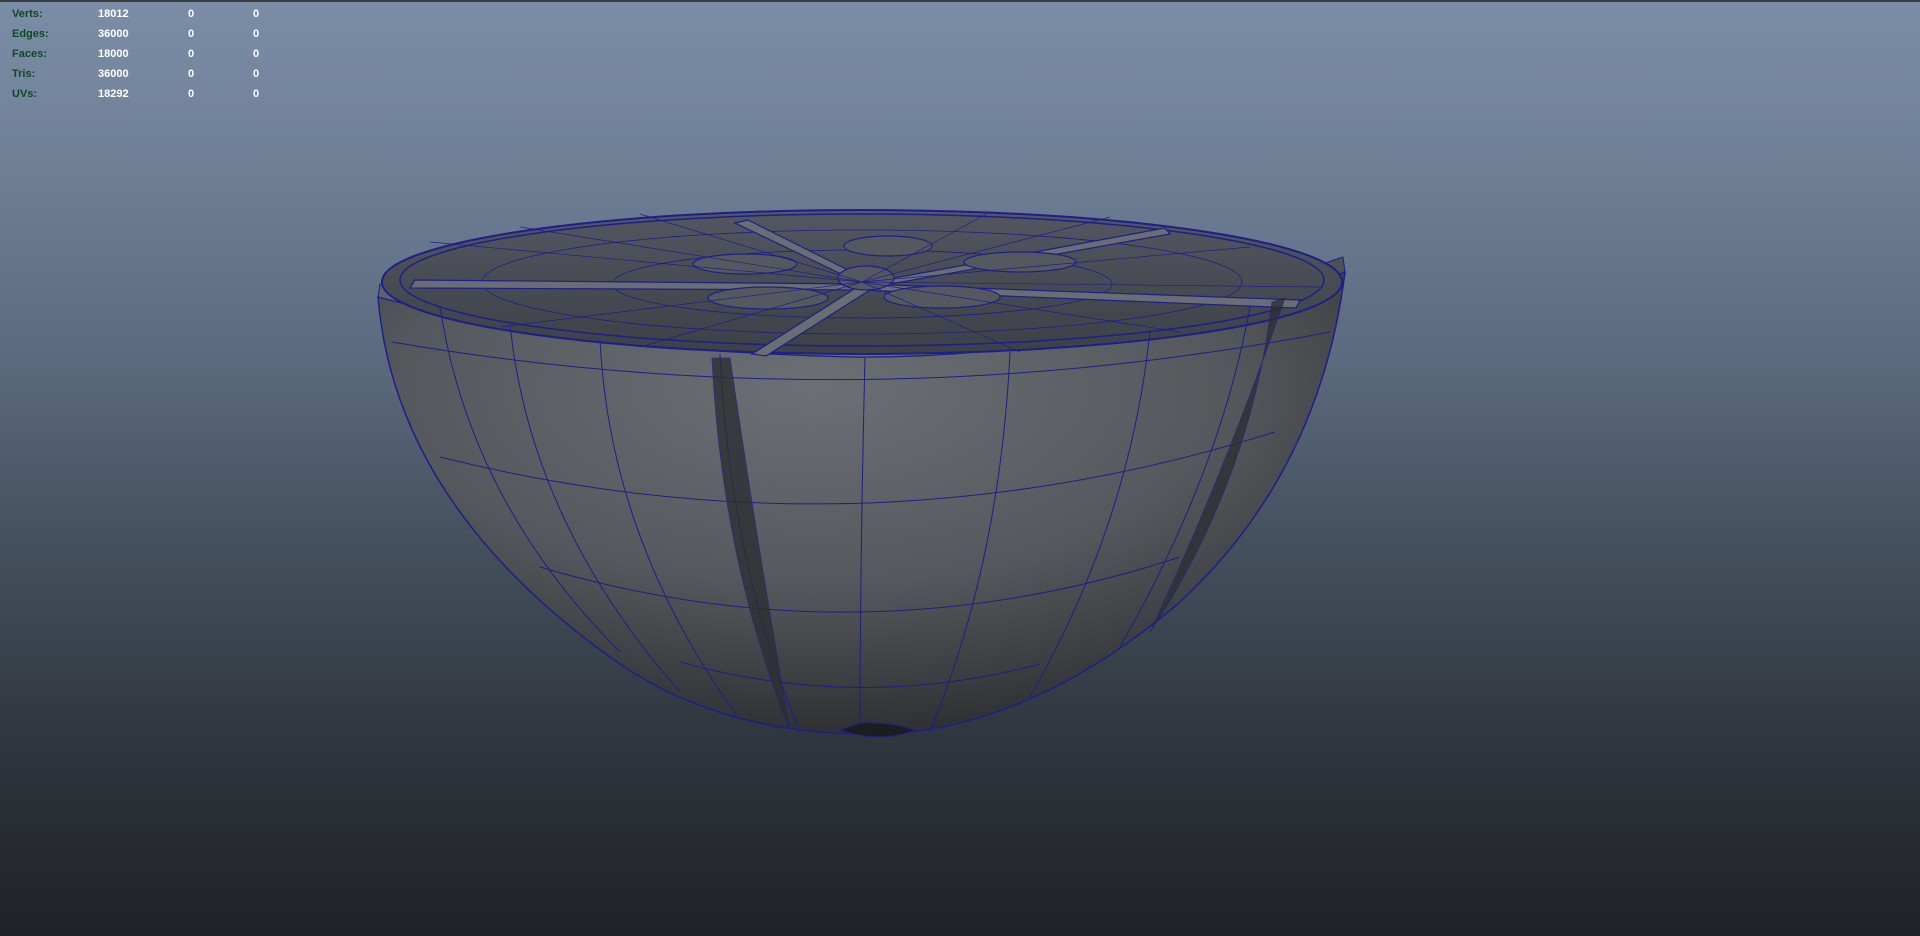 The image size is (1920, 936). I want to click on hud-row-edges: Edges: 36000 0 0, so click(142, 34).